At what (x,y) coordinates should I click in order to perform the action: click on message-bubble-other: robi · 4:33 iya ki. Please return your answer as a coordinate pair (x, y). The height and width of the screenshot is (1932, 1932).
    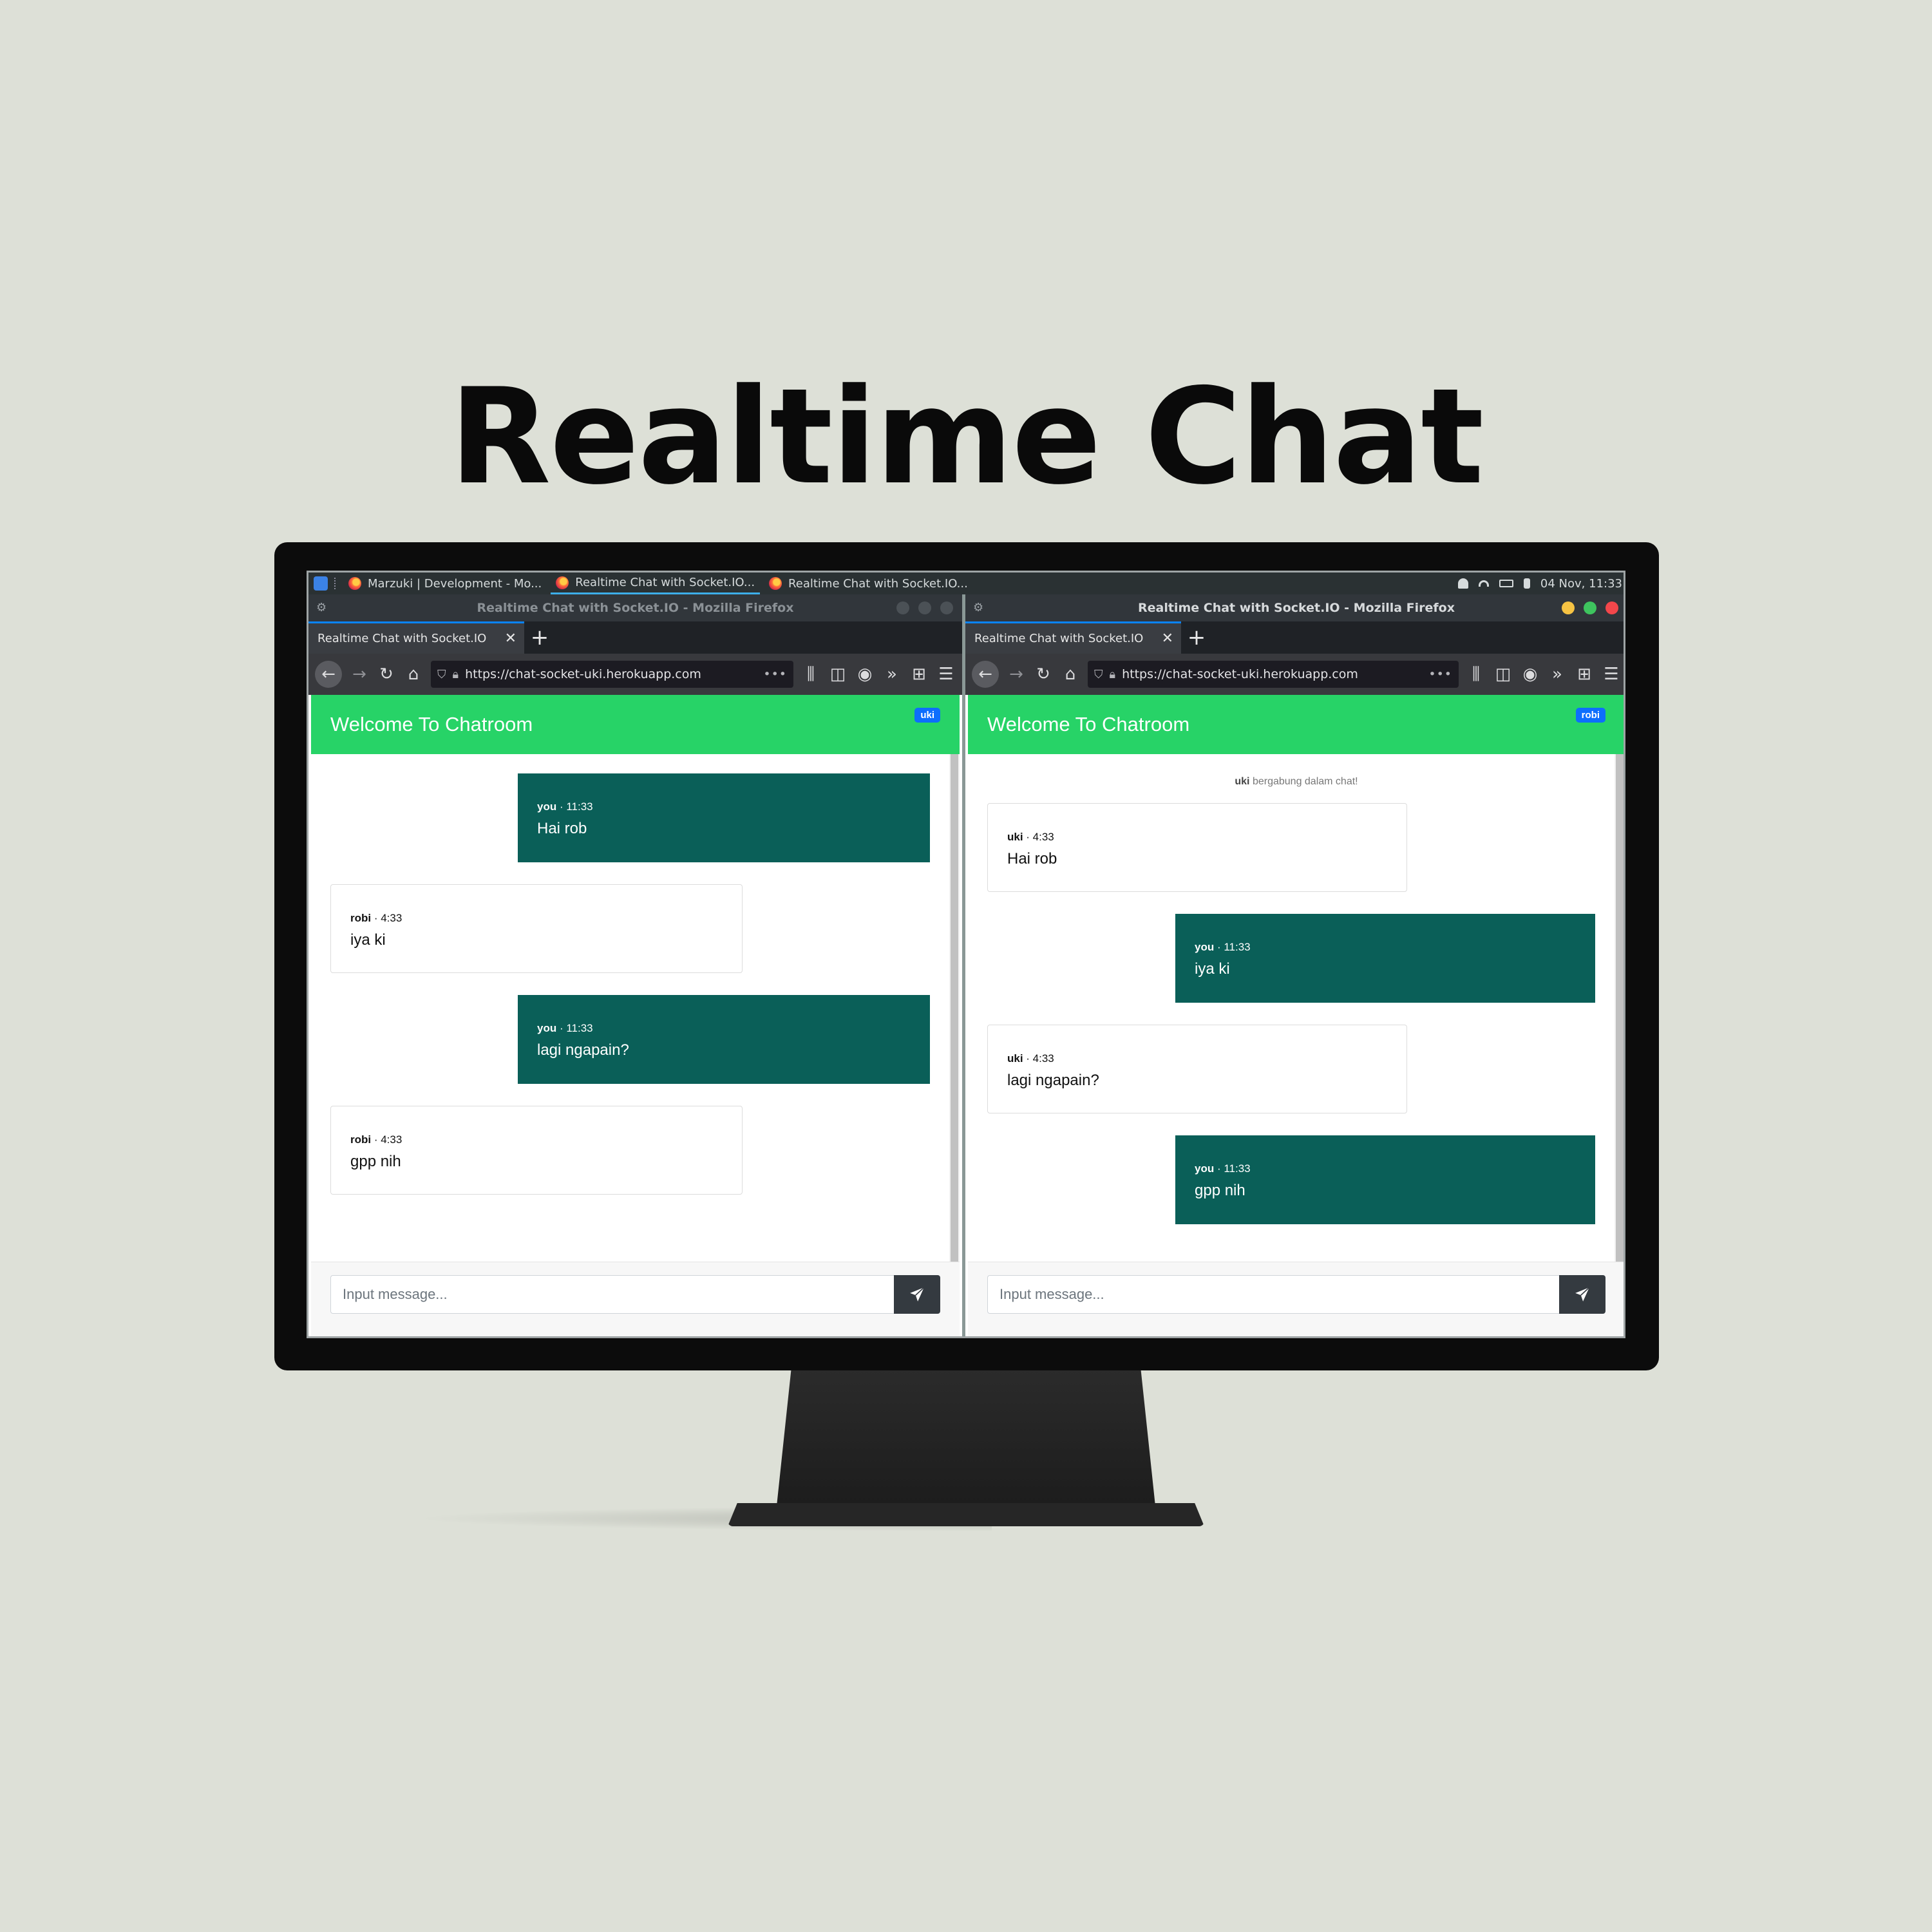
    Looking at the image, I should click on (537, 929).